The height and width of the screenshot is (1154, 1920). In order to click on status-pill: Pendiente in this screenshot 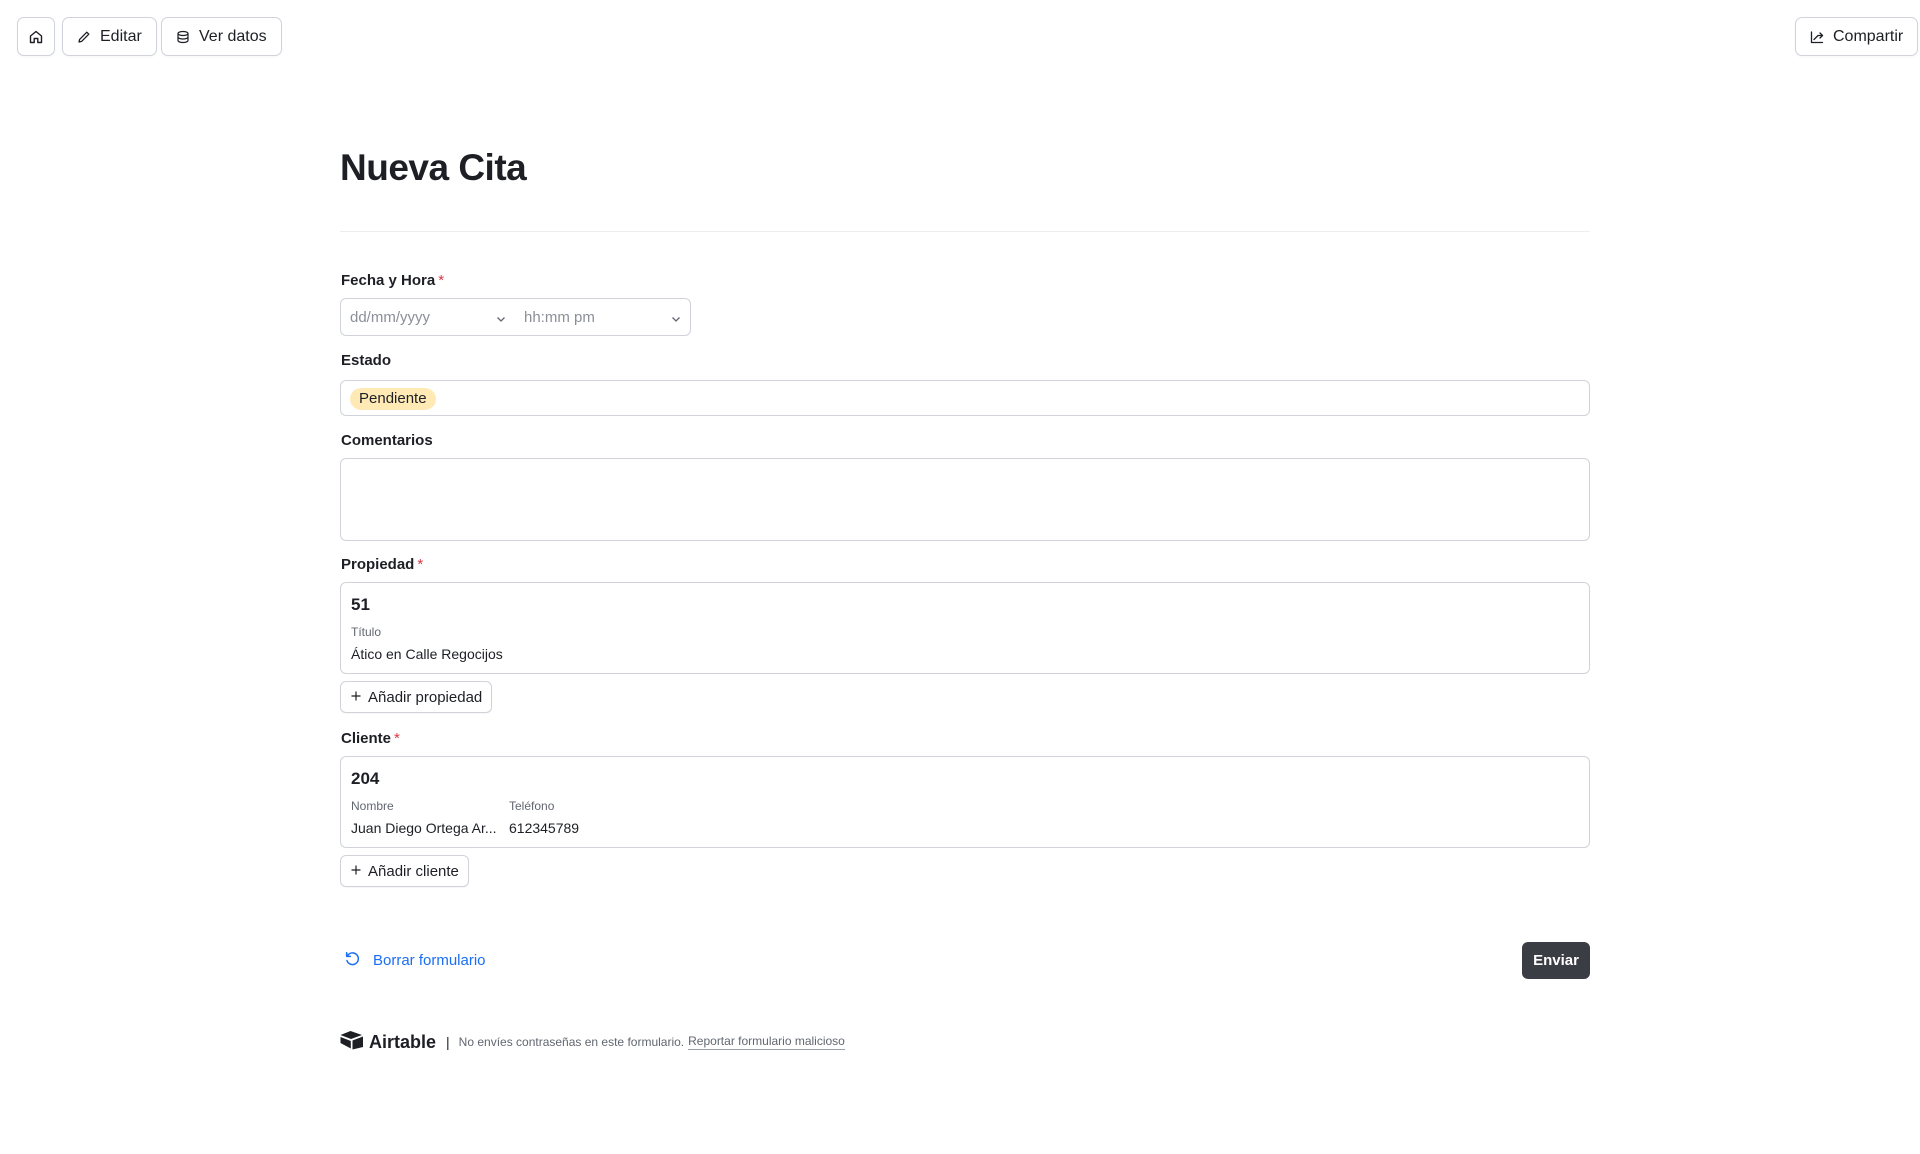, I will do `click(393, 399)`.